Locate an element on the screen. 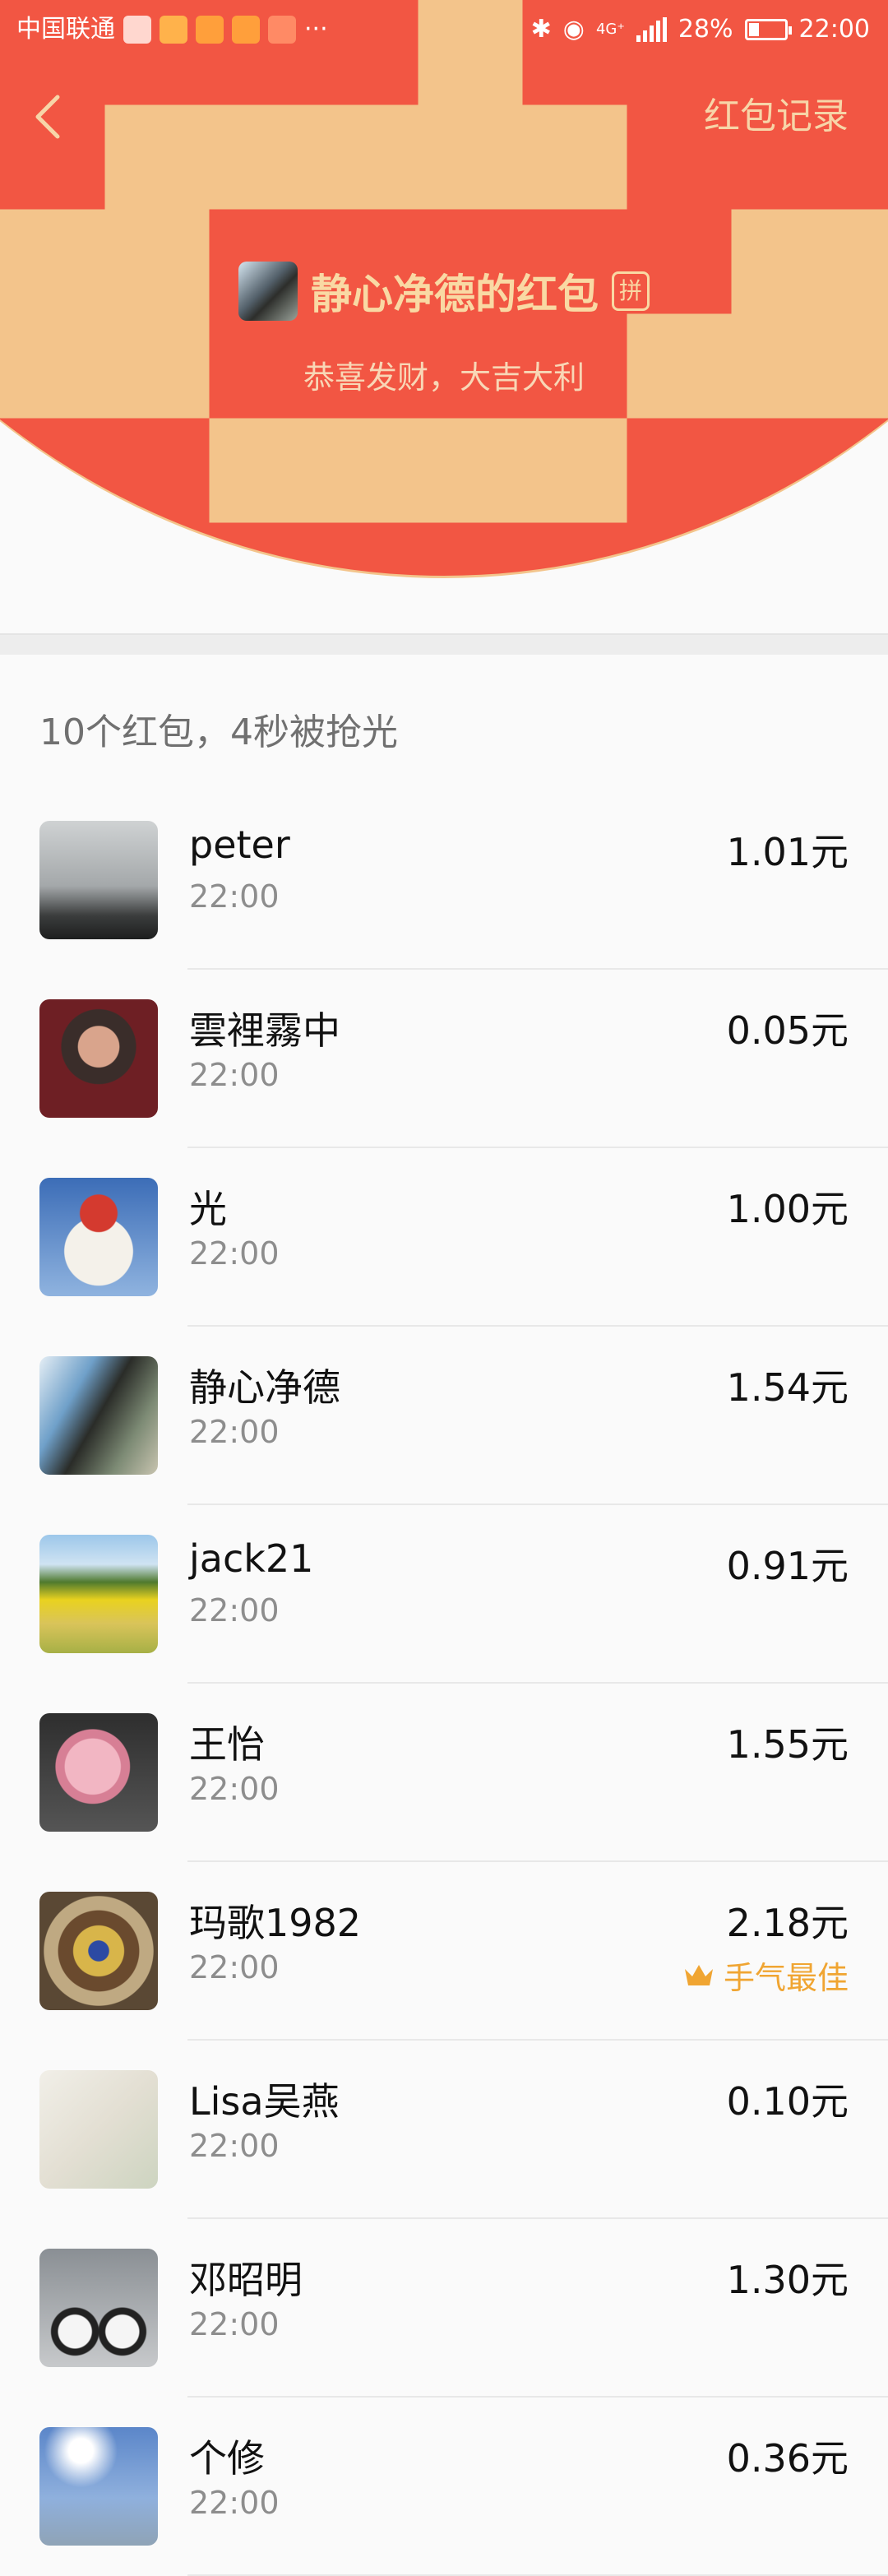 The image size is (888, 2576). grab-amount: 1.30元 is located at coordinates (787, 2280).